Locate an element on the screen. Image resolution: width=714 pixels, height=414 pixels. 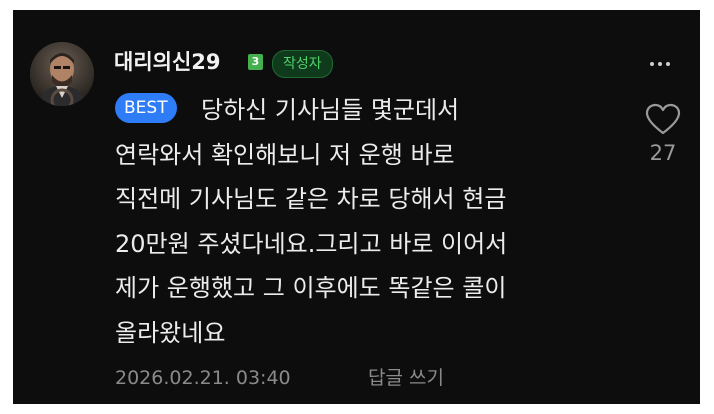
comment-line: 연락와서 확인해보니 저 운행 바로 is located at coordinates (285, 154).